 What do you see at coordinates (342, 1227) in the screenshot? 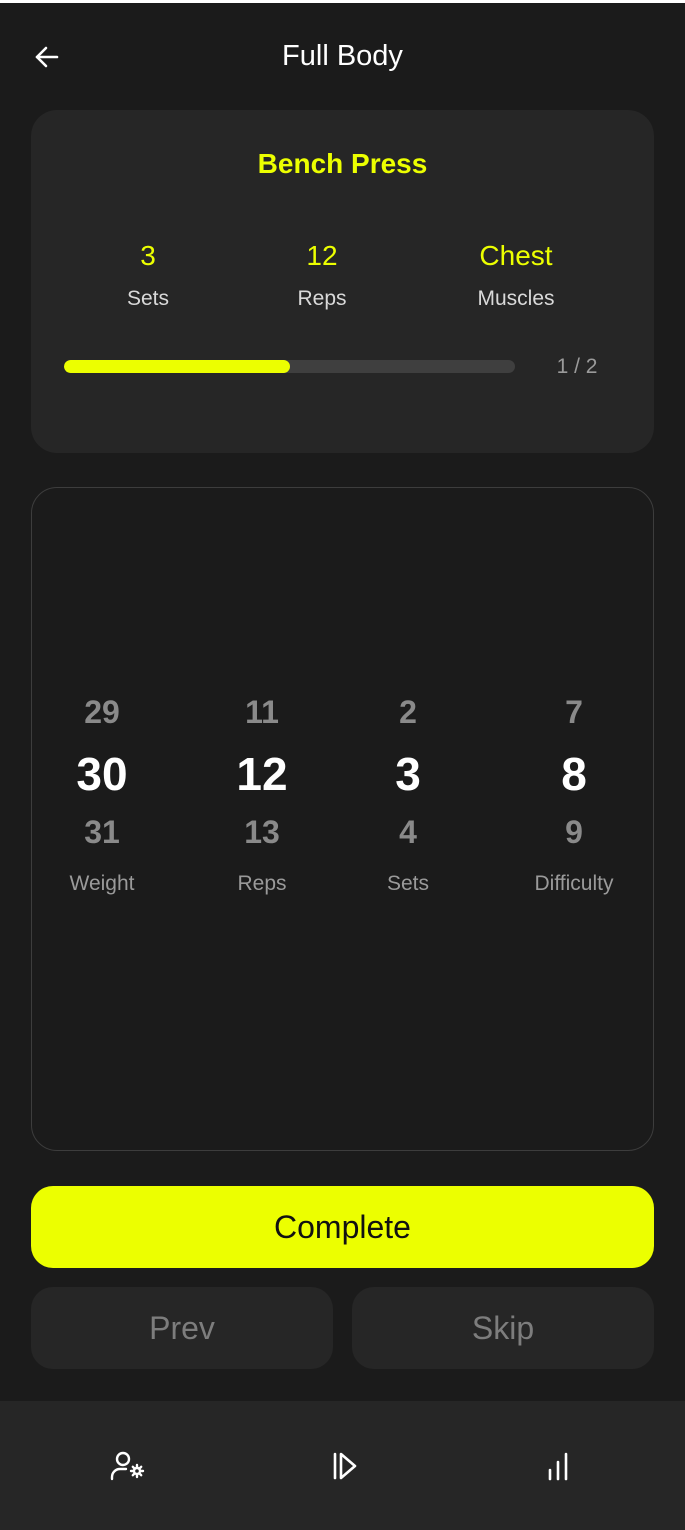
I see `complete-button: Complete` at bounding box center [342, 1227].